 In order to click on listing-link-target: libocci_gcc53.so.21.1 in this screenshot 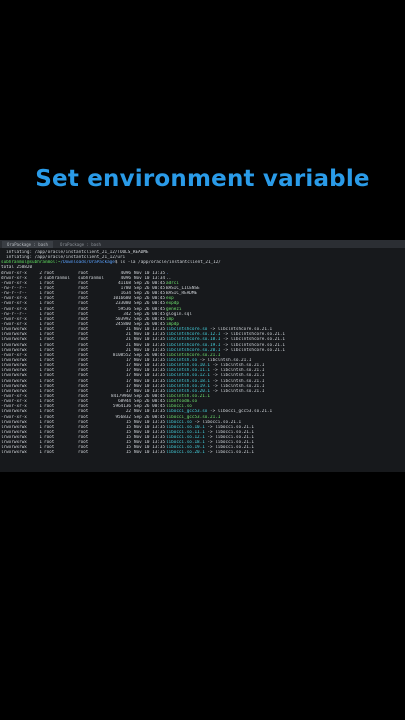, I will do `click(245, 412)`.